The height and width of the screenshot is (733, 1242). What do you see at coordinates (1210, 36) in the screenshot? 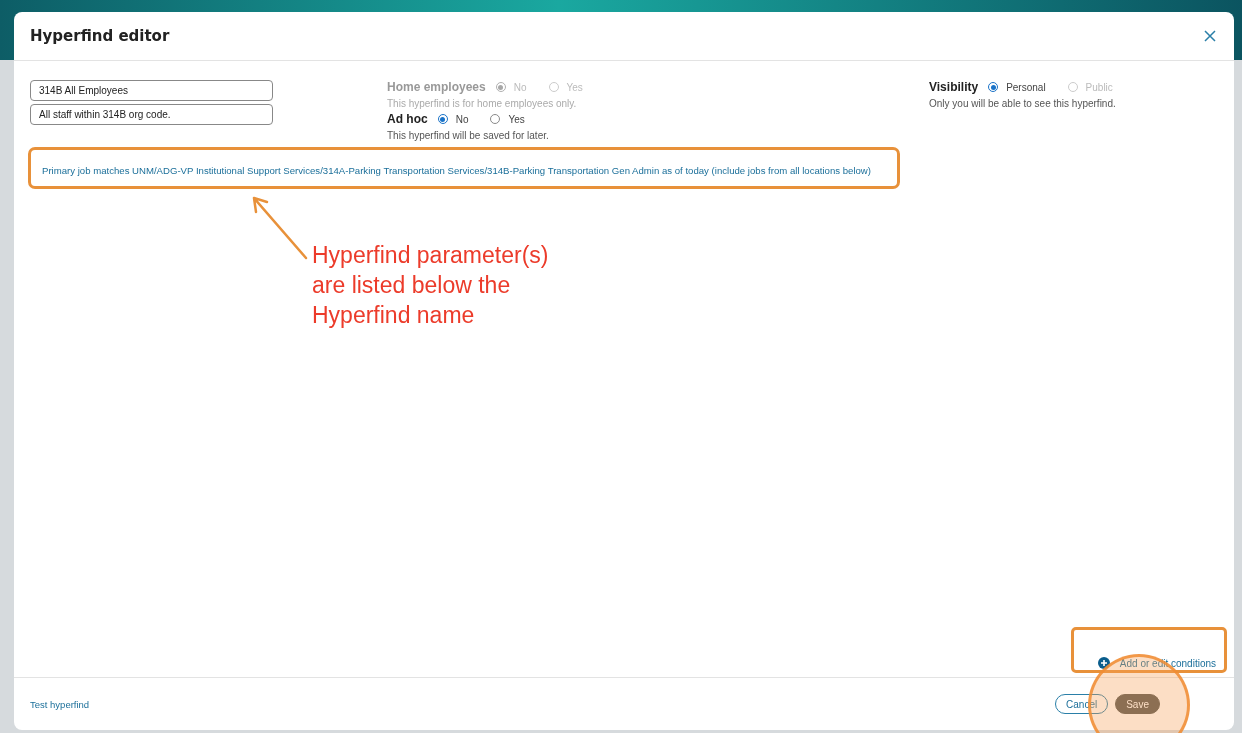
I see `close-icon` at bounding box center [1210, 36].